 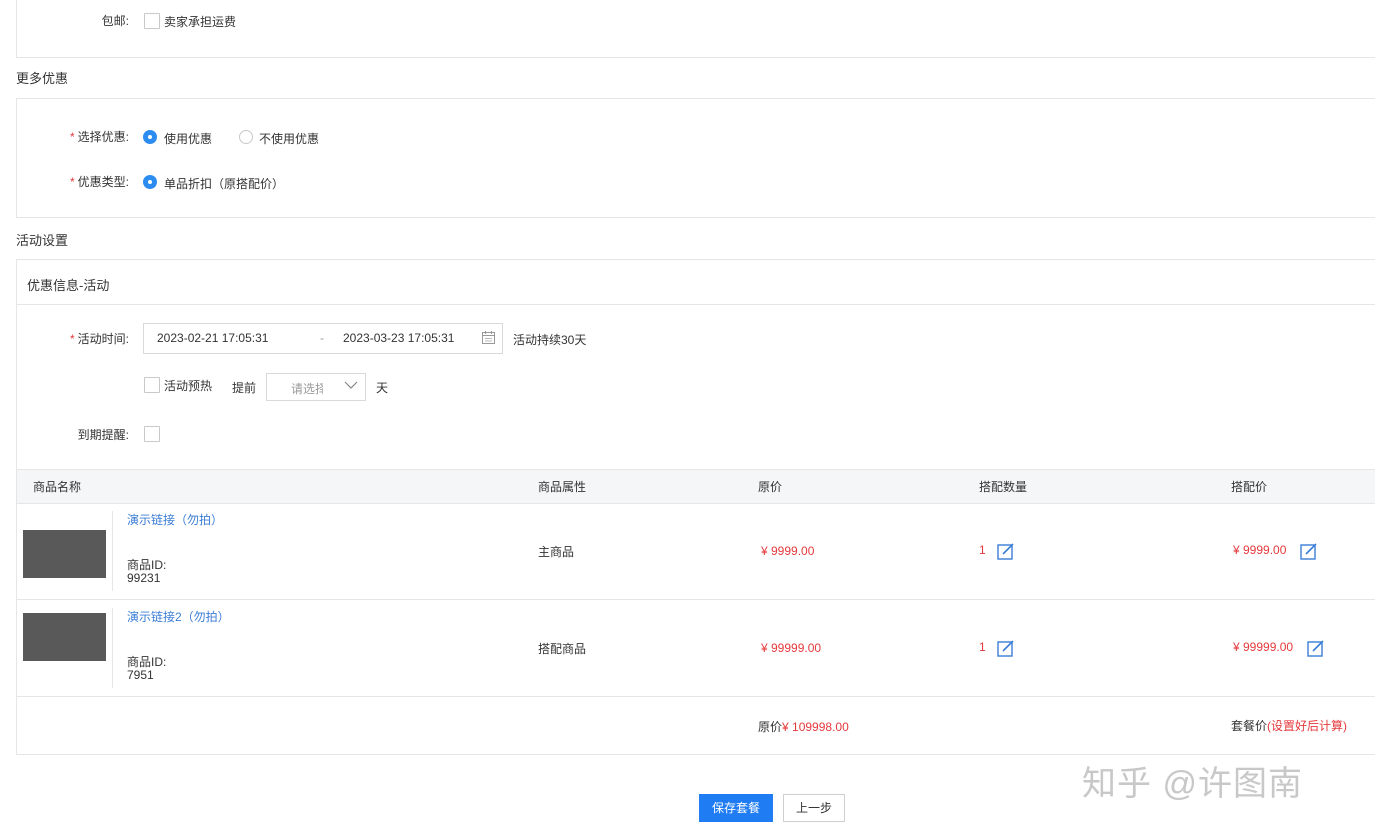 I want to click on calendar-icon, so click(x=488, y=337).